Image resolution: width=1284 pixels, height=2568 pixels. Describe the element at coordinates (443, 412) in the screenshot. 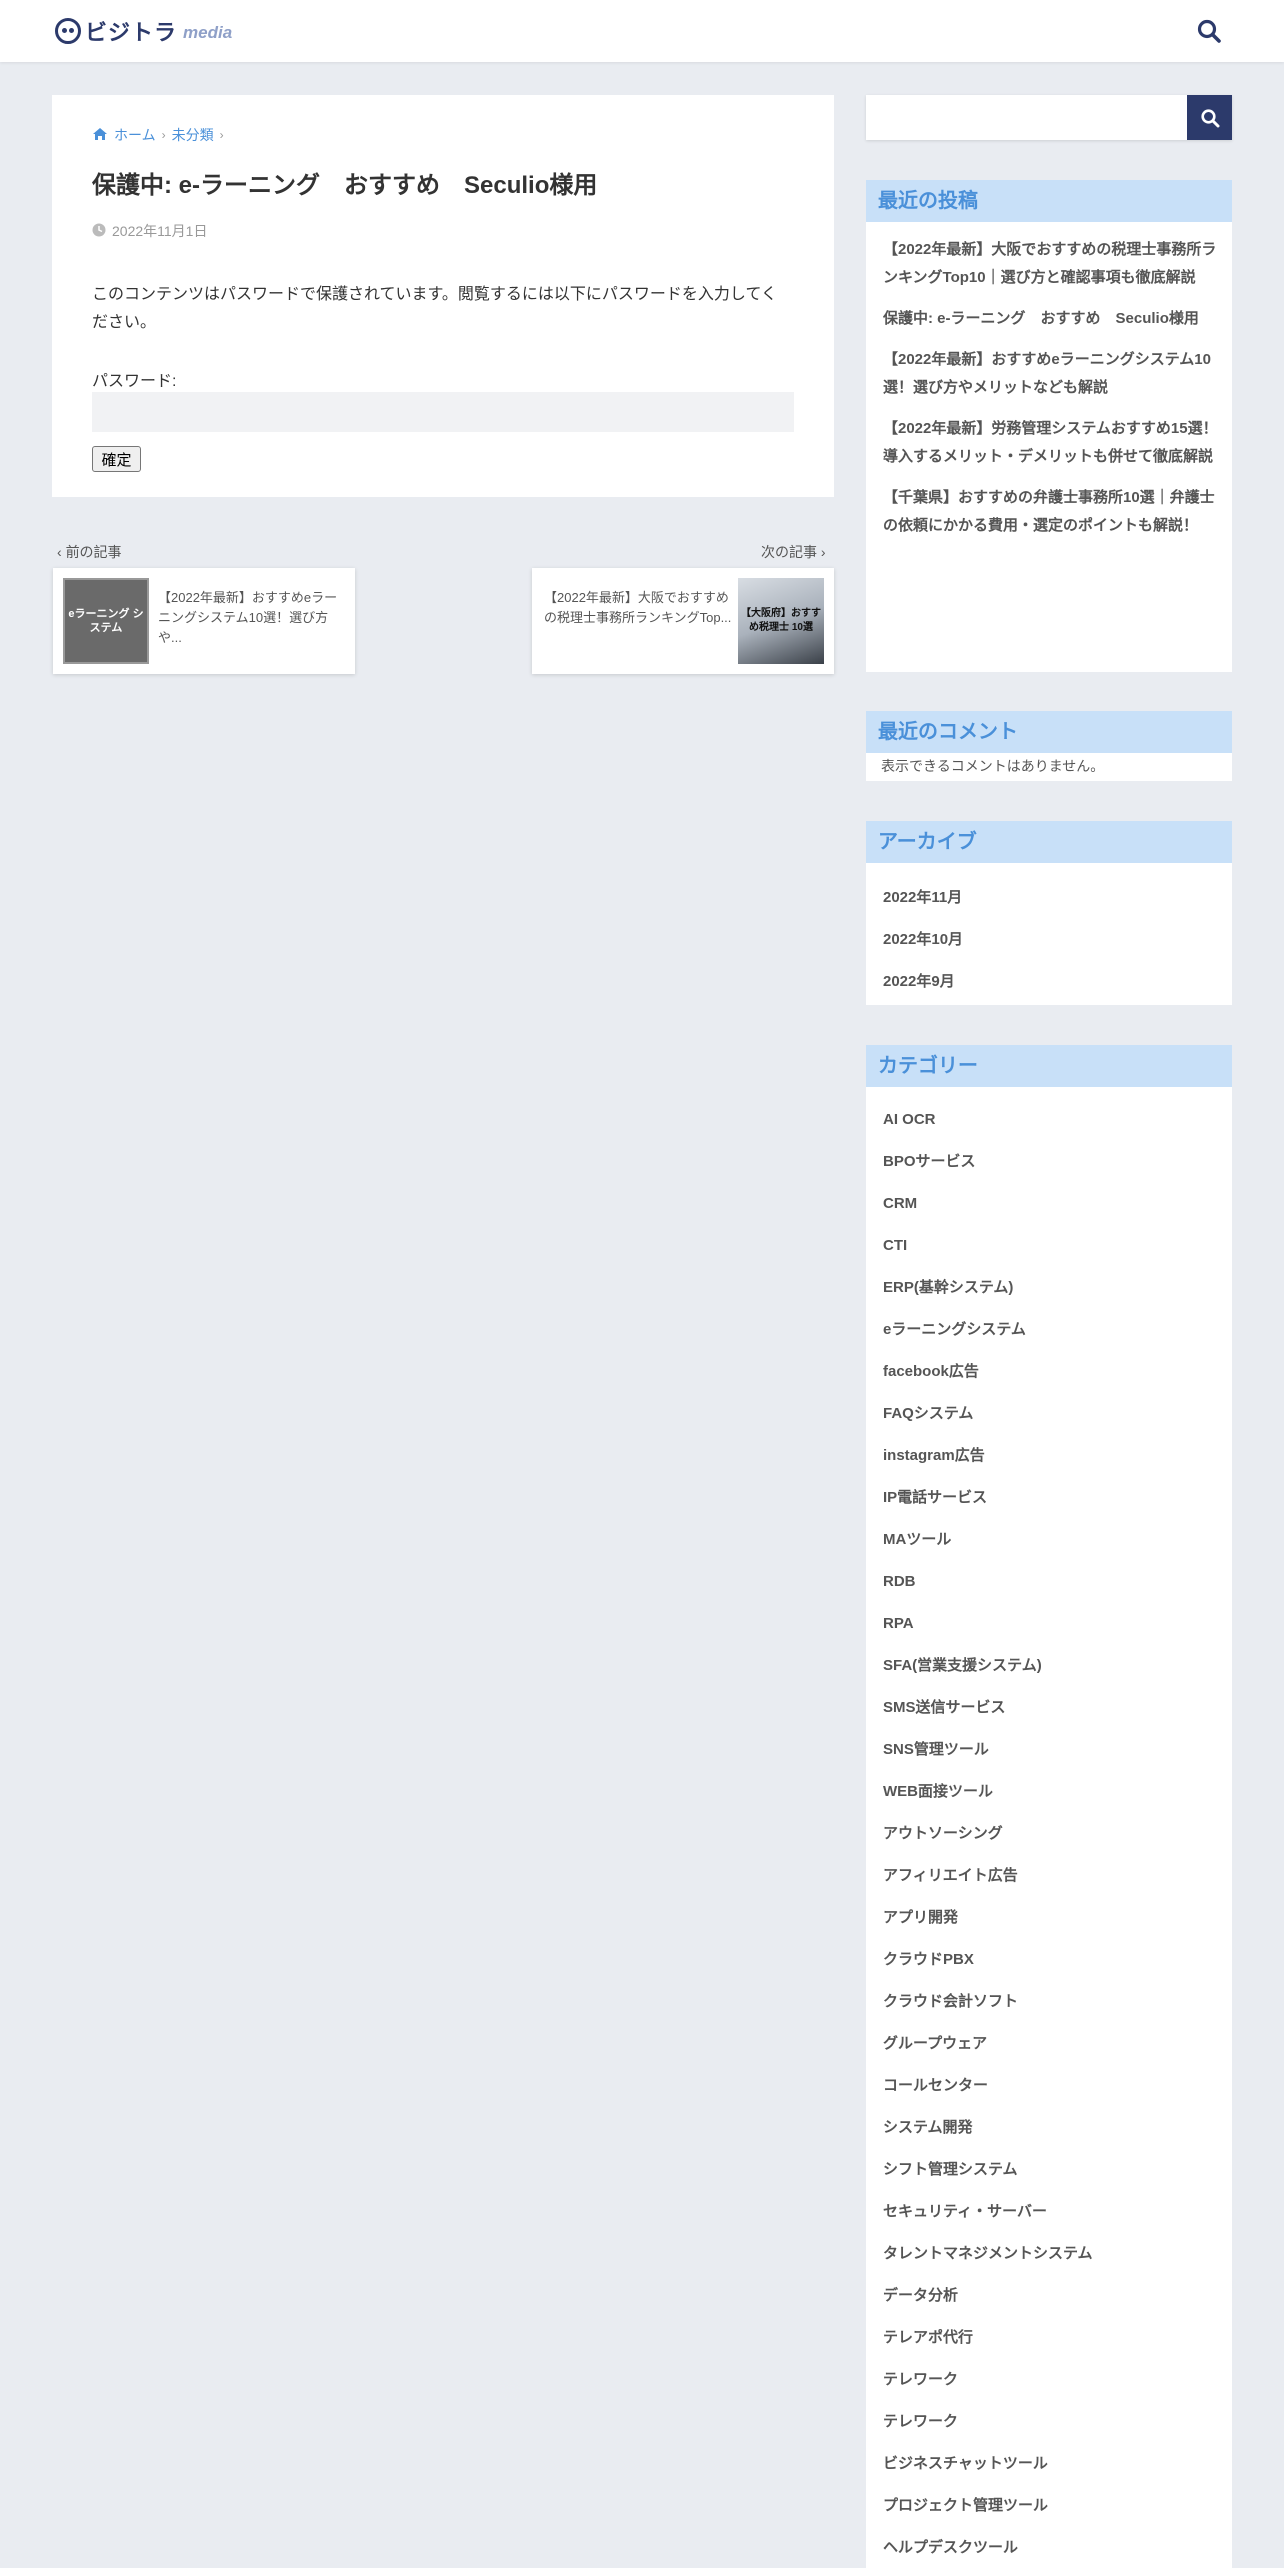

I see `password-field` at that location.